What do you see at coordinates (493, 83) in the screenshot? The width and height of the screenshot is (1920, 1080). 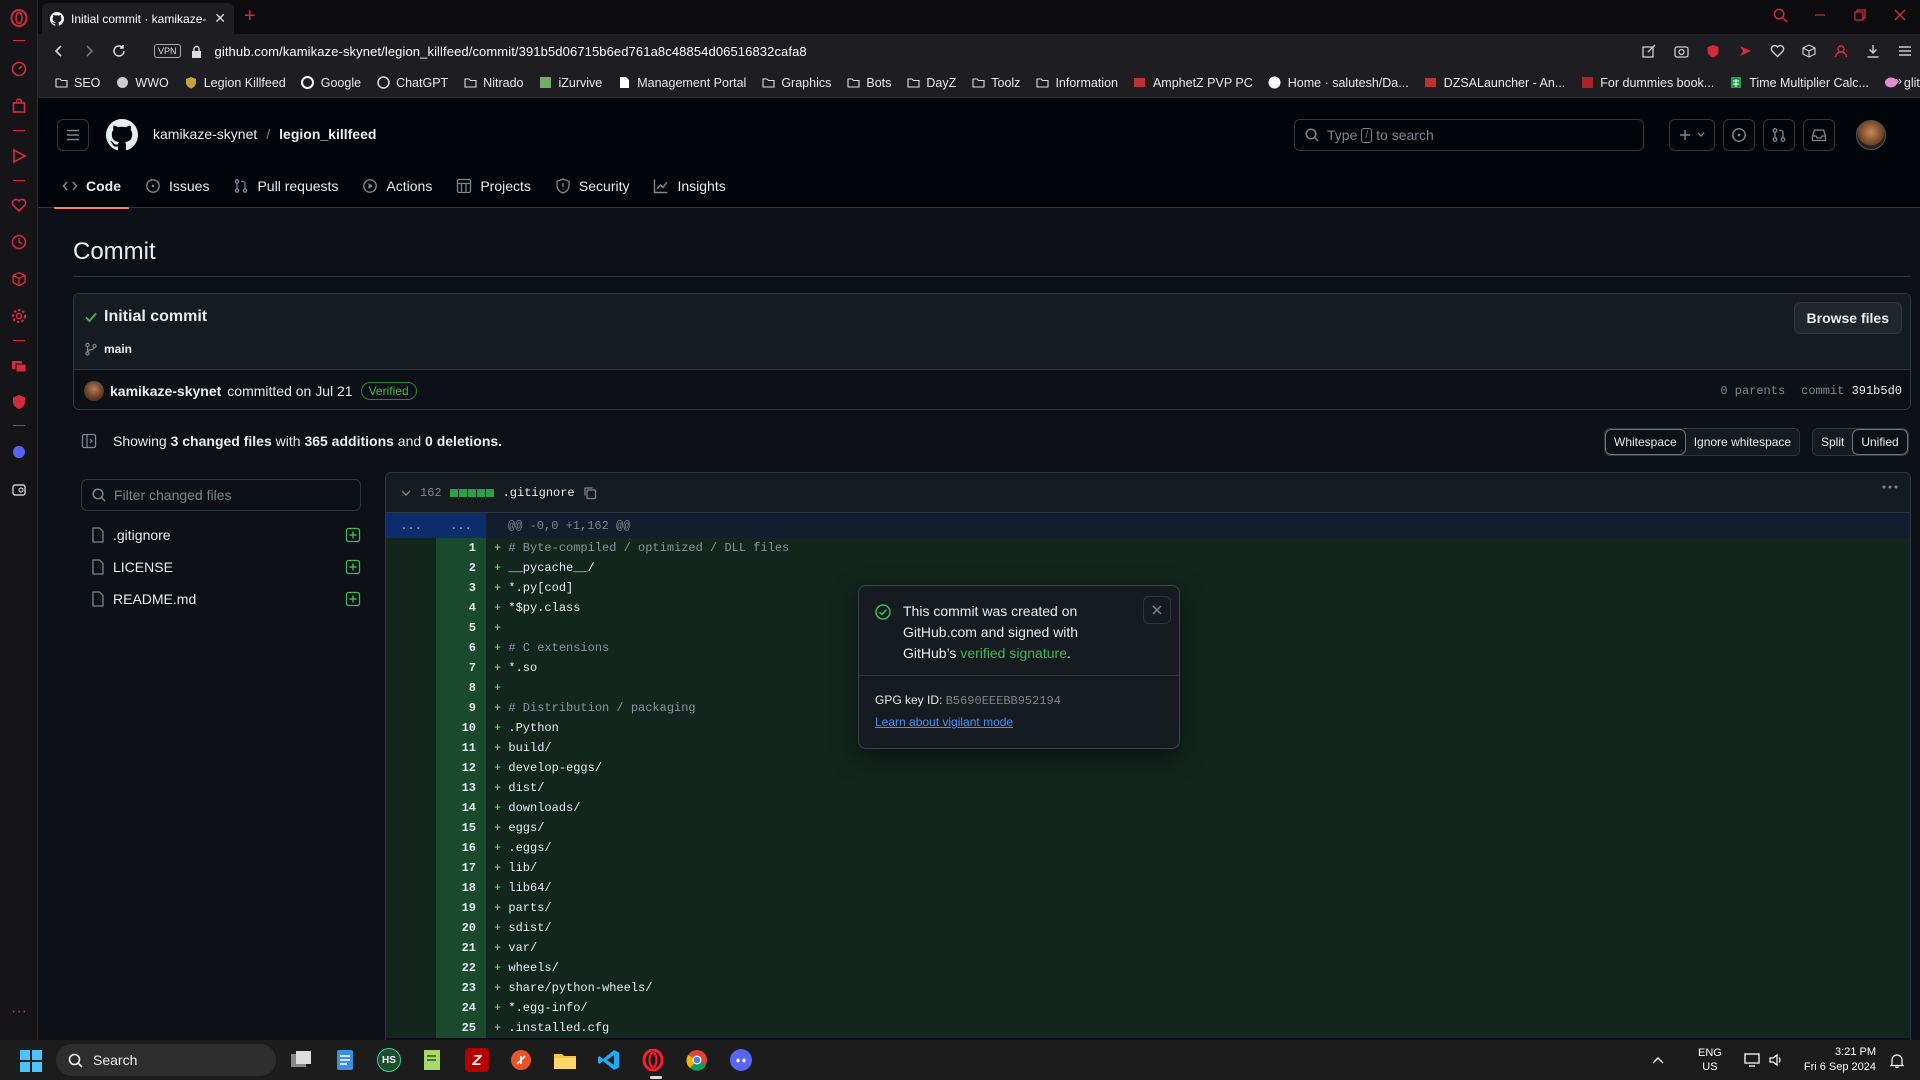 I see `bookmark-item: Nitrado` at bounding box center [493, 83].